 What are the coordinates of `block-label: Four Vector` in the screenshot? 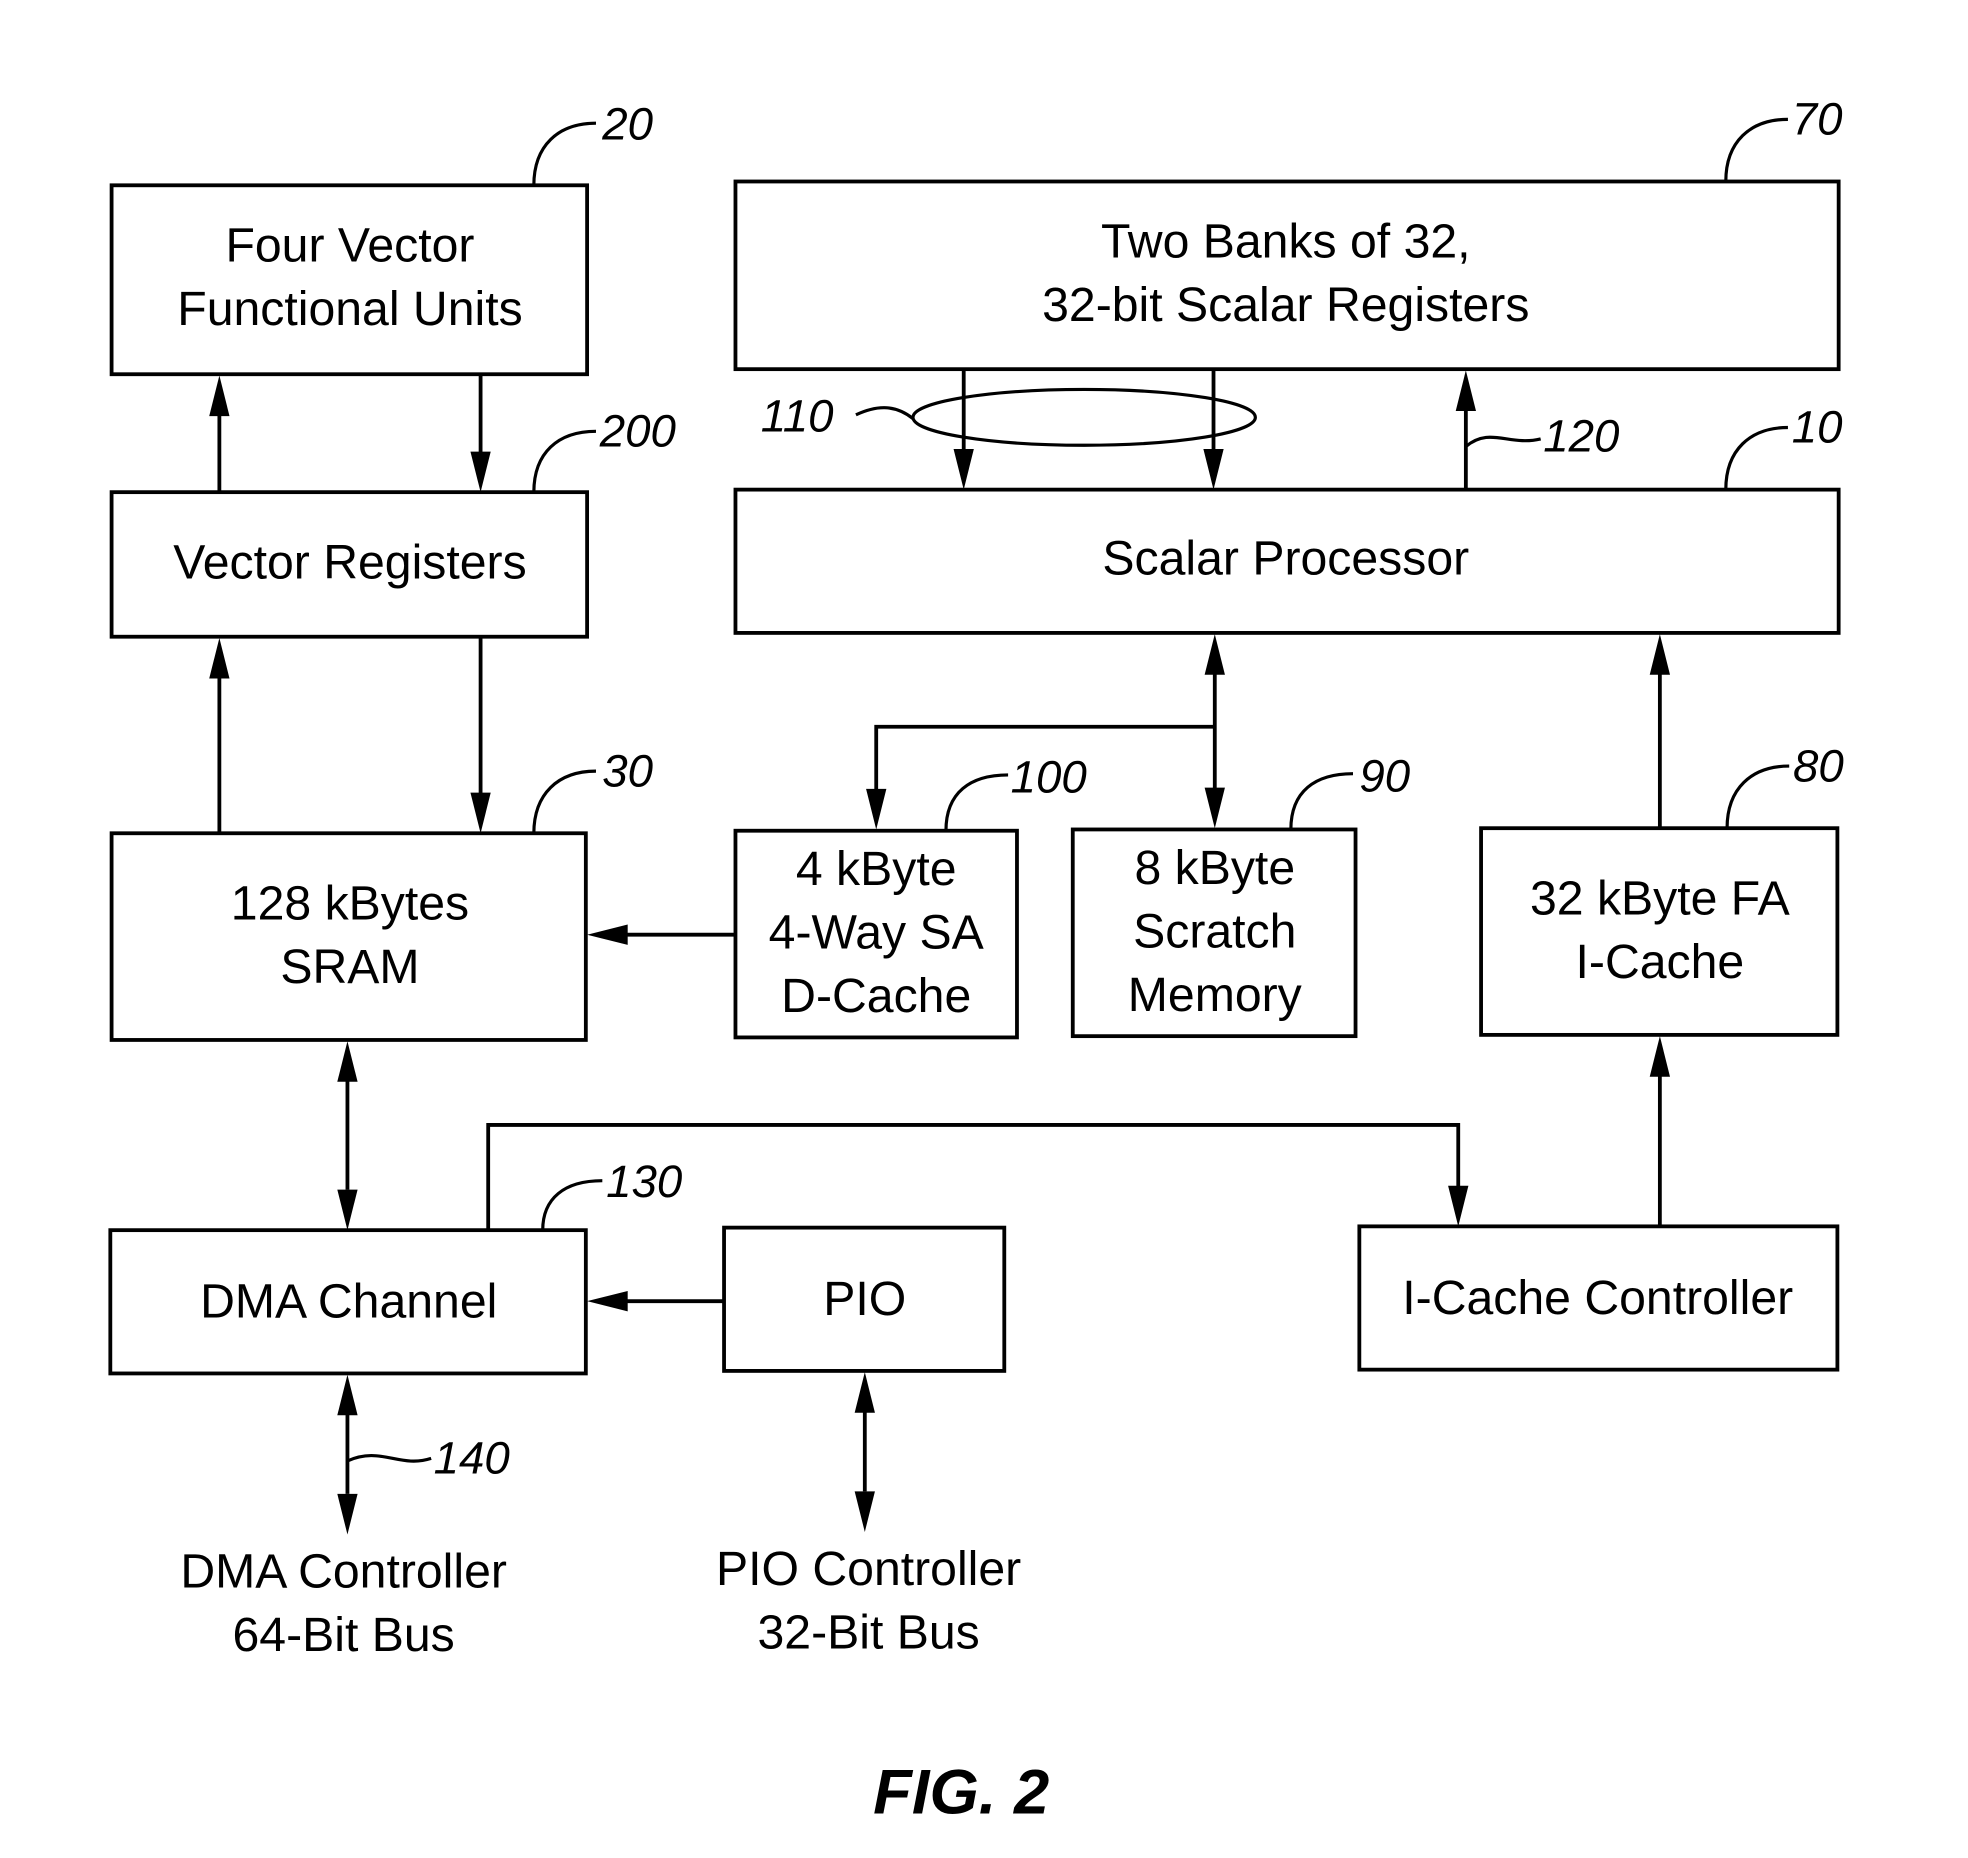 It's located at (349, 245).